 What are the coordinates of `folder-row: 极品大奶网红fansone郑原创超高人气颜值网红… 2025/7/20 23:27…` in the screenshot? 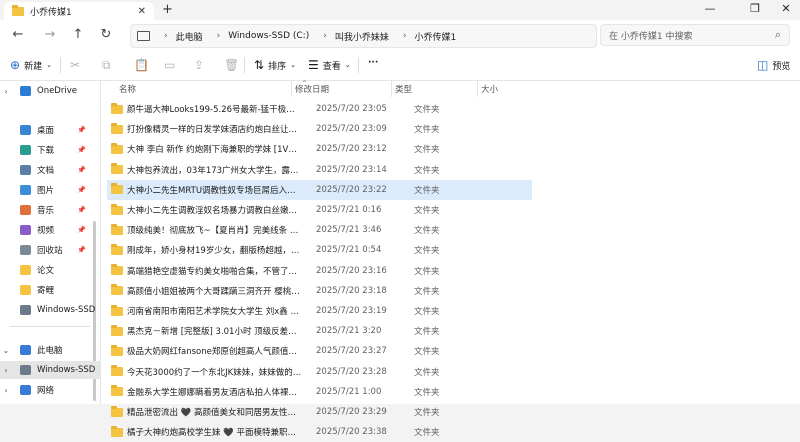 It's located at (319, 351).